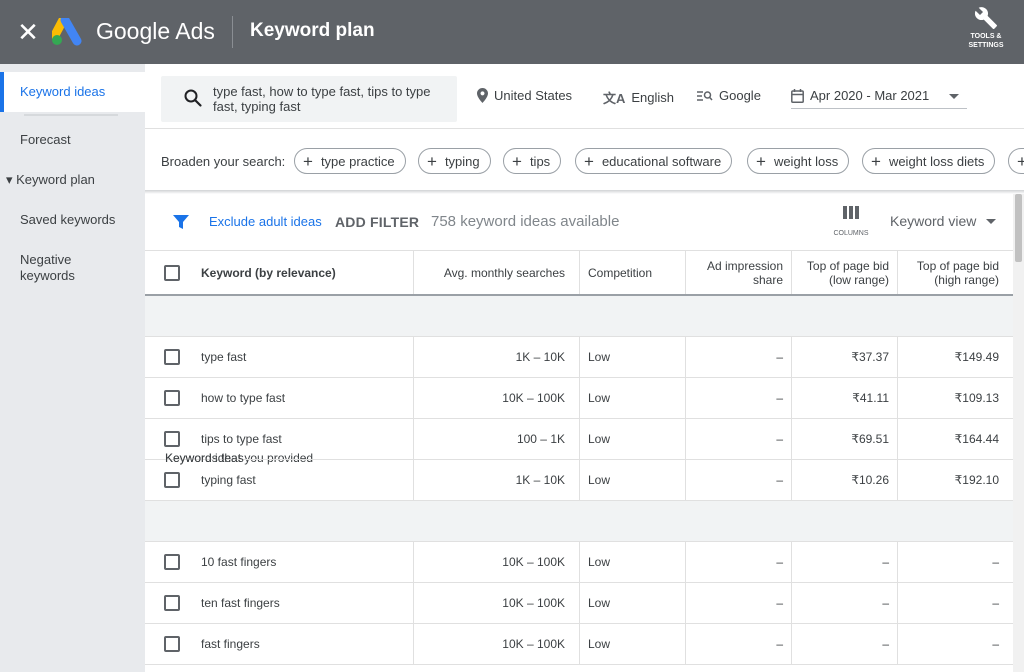 Image resolution: width=1024 pixels, height=672 pixels. I want to click on header-searches: Avg. monthly searches, so click(496, 272).